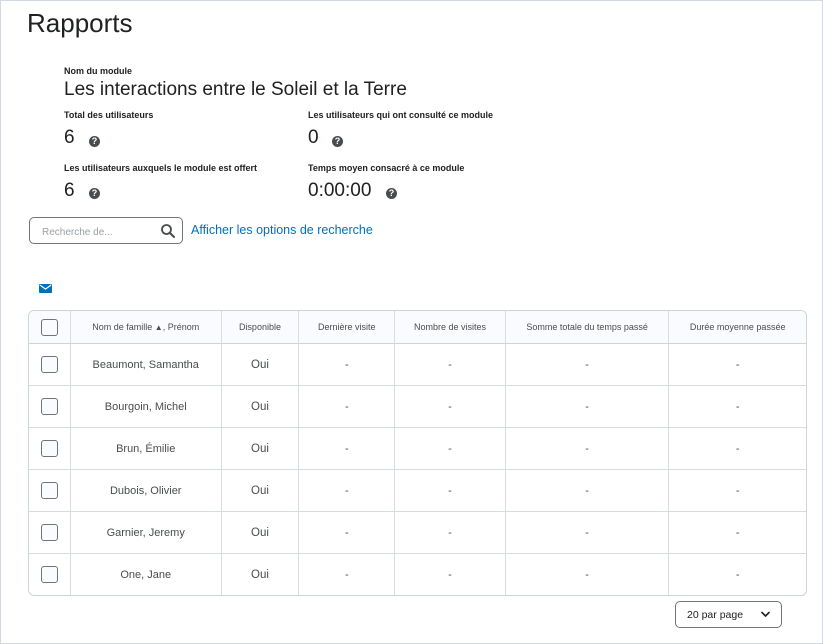 The height and width of the screenshot is (644, 823). I want to click on search-icon, so click(168, 231).